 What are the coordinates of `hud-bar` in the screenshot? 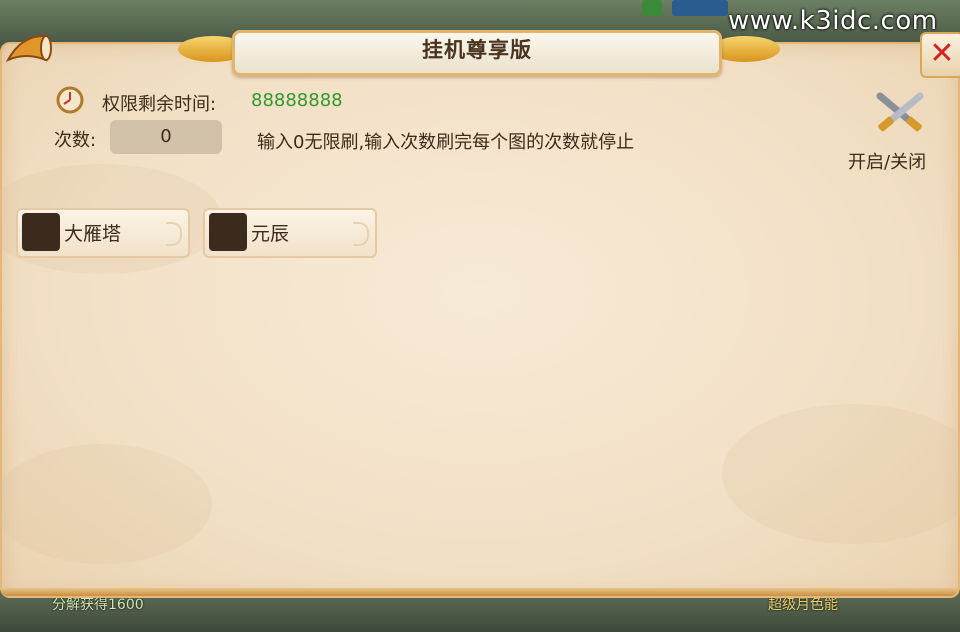 It's located at (700, 8).